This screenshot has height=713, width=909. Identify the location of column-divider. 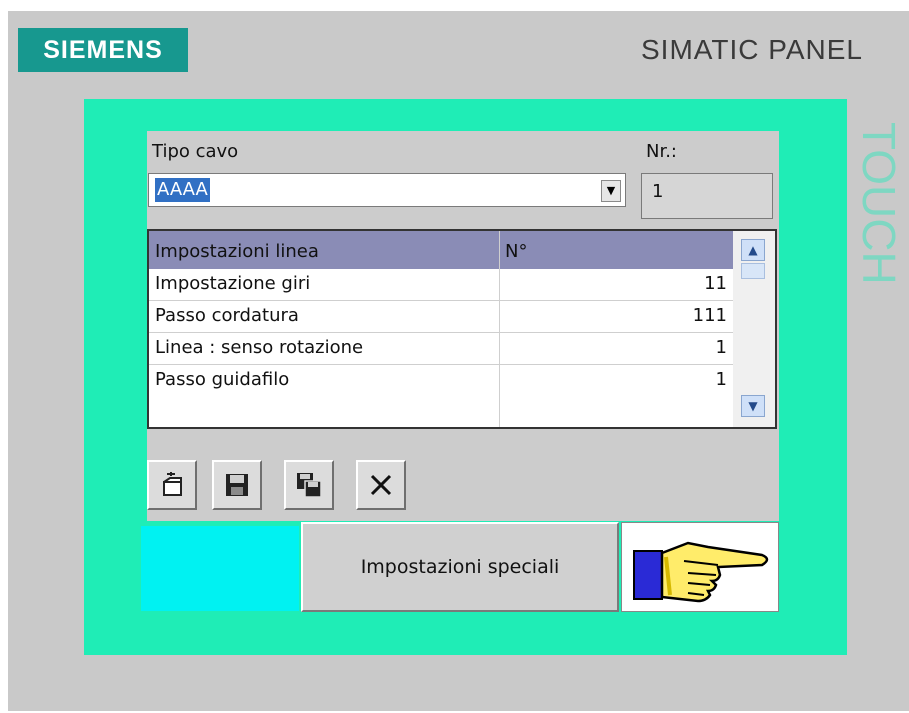
(499, 329).